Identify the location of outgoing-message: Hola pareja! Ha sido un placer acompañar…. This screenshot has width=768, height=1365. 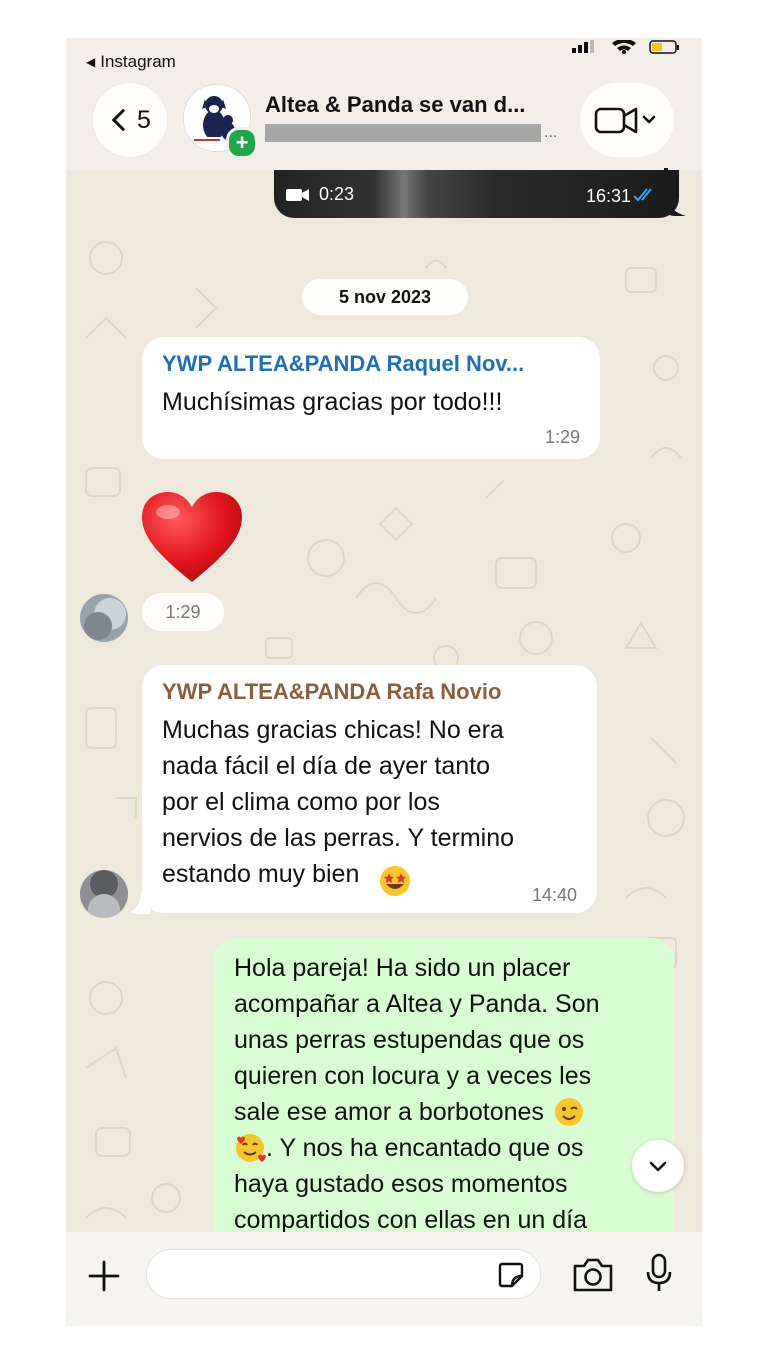
(444, 1098).